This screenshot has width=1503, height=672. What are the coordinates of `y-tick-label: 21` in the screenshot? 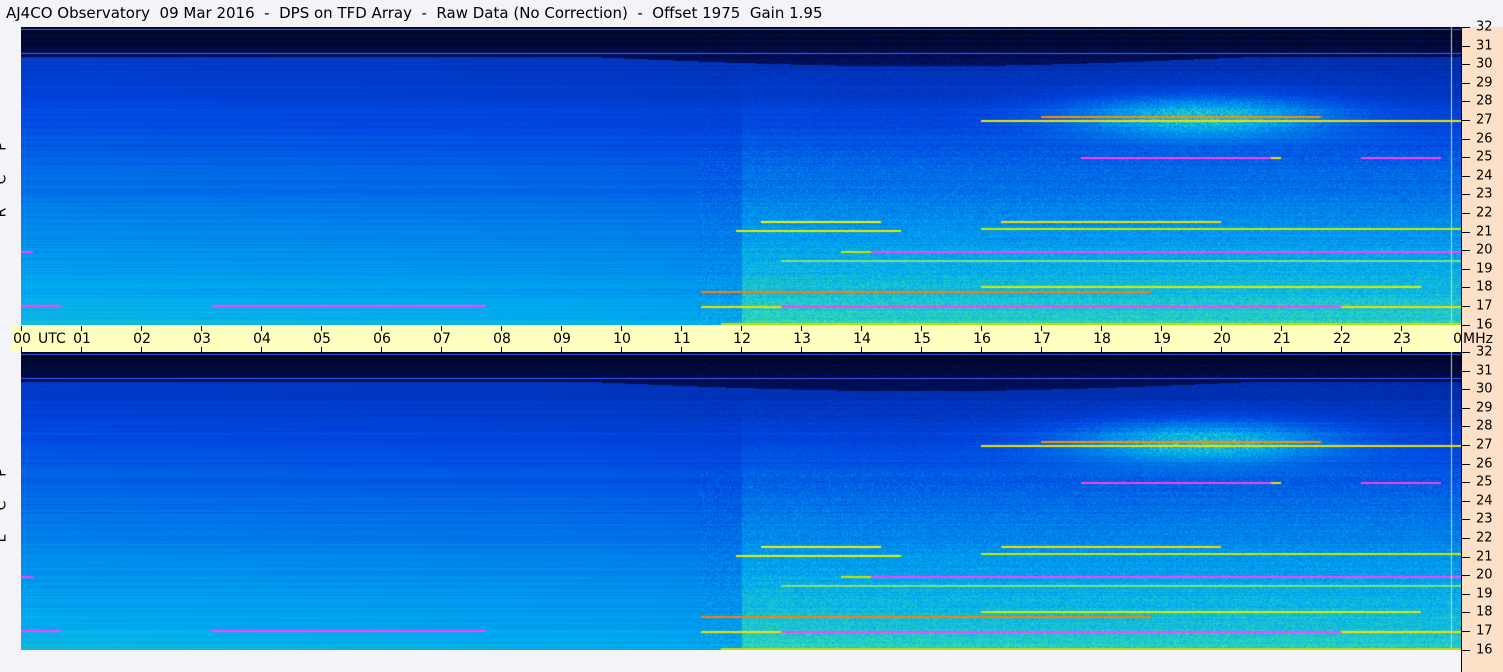 It's located at (1484, 557).